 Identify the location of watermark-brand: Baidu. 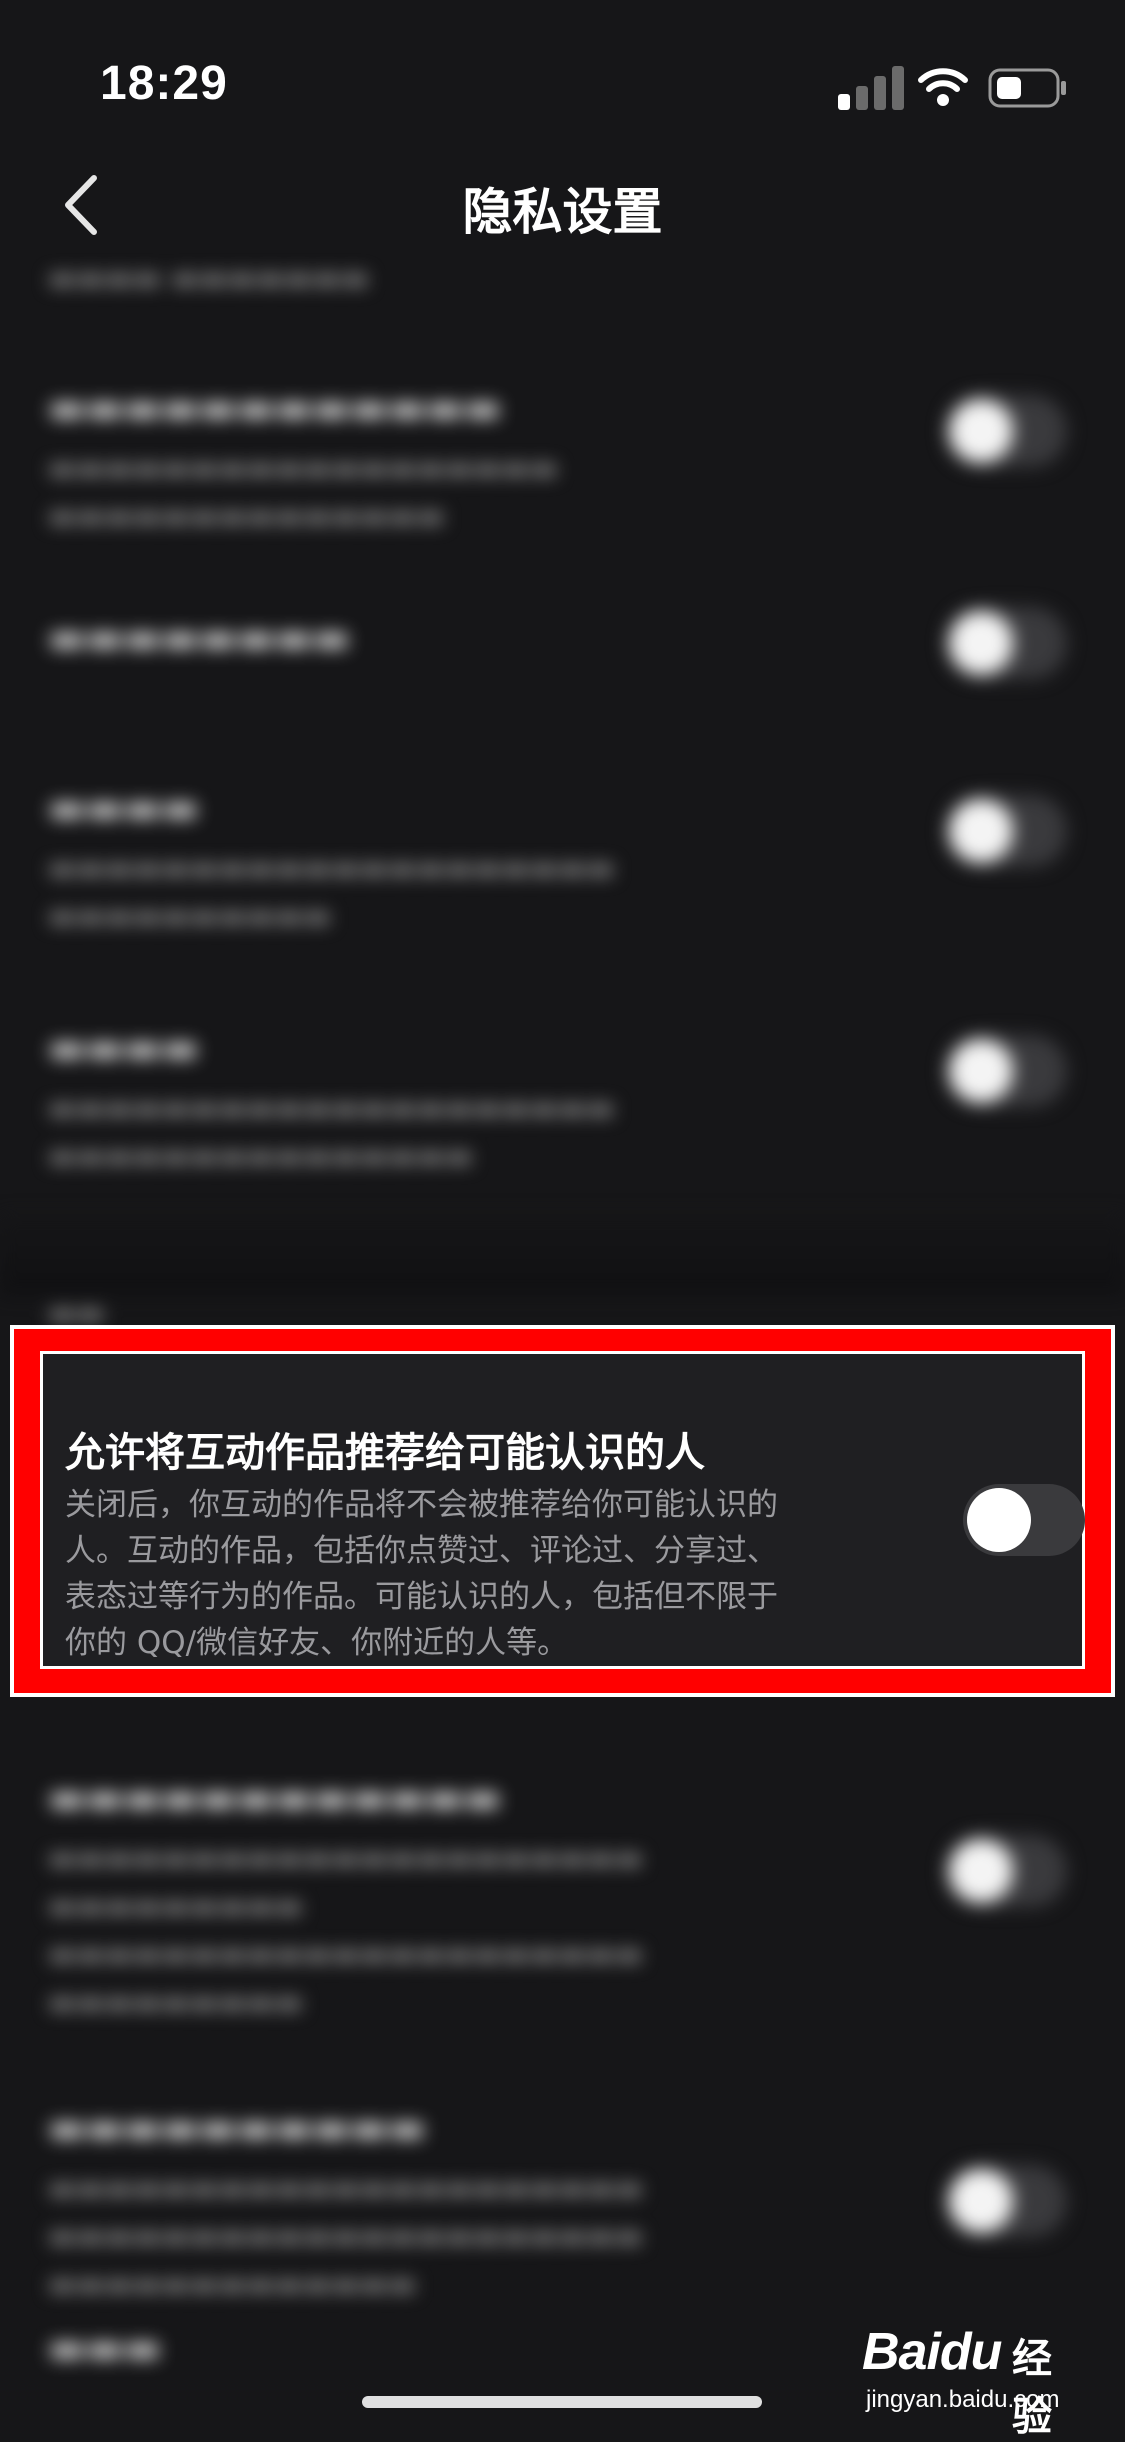
(932, 2352).